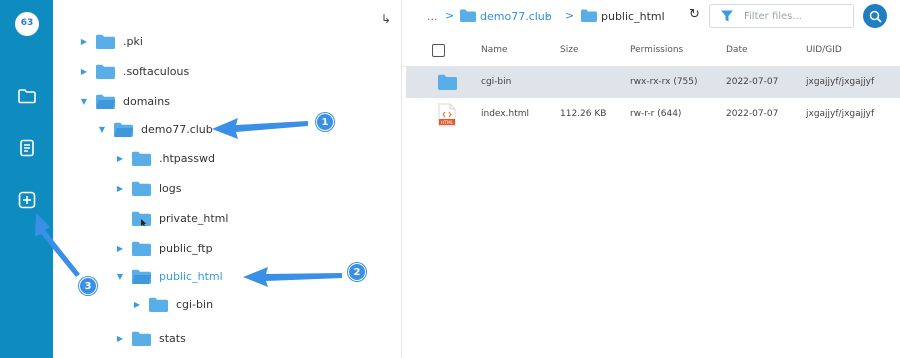 The width and height of the screenshot is (900, 358). Describe the element at coordinates (505, 114) in the screenshot. I see `file-name: index.html` at that location.